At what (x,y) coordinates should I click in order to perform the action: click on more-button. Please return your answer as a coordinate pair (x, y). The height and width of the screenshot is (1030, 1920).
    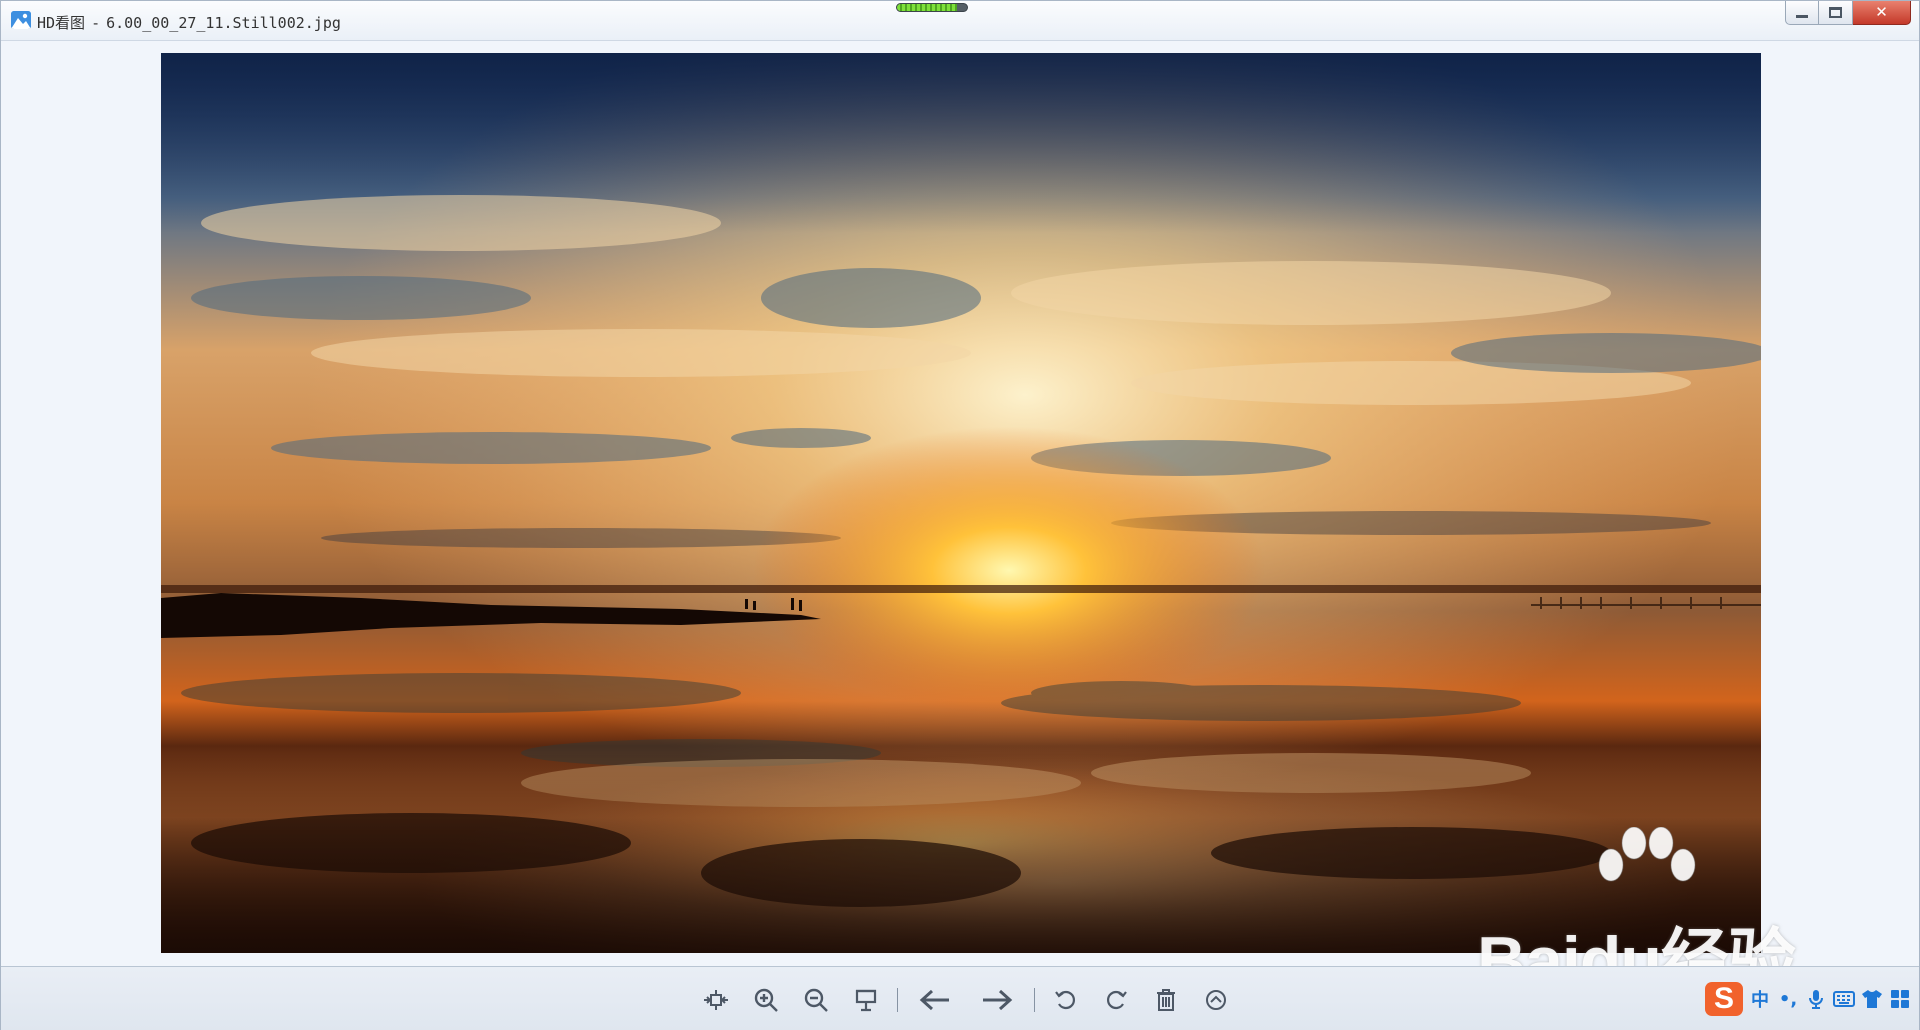
    Looking at the image, I should click on (1216, 1000).